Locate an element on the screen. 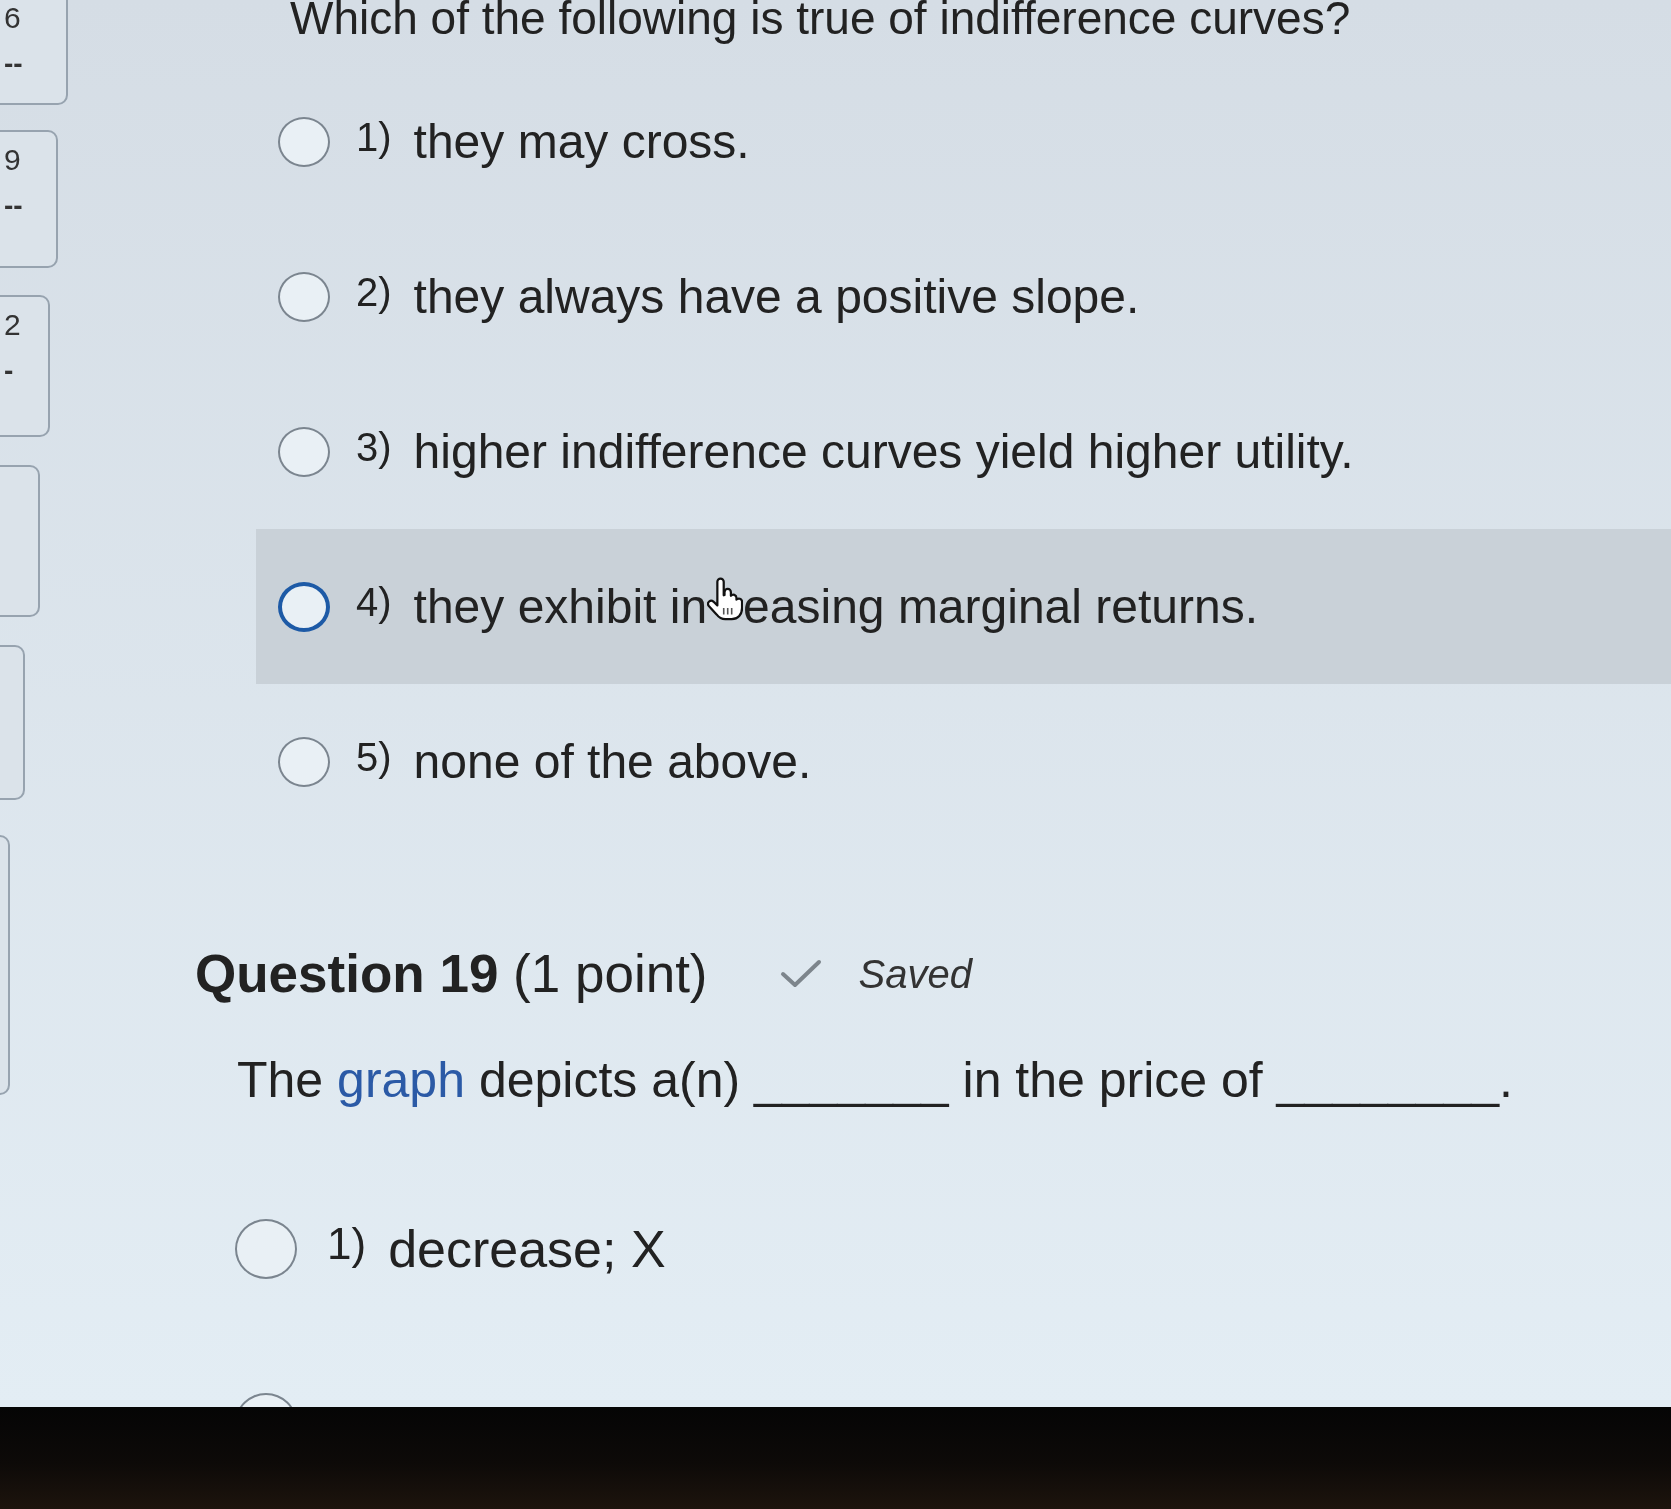  option-text: they always have a positive slope. is located at coordinates (776, 296).